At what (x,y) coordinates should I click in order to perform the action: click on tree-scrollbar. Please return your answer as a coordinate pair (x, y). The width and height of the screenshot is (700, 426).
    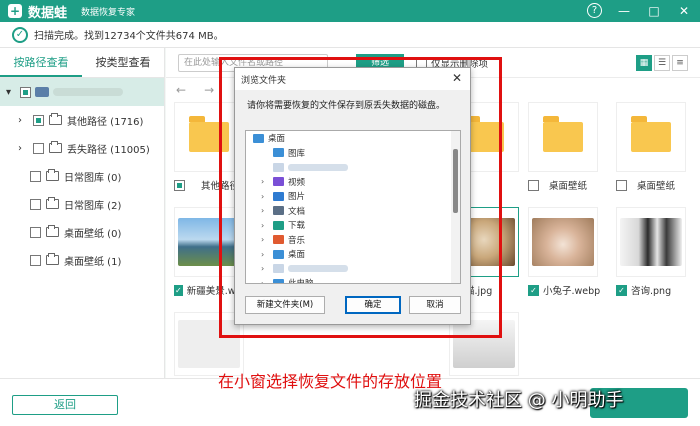
    Looking at the image, I should click on (455, 207).